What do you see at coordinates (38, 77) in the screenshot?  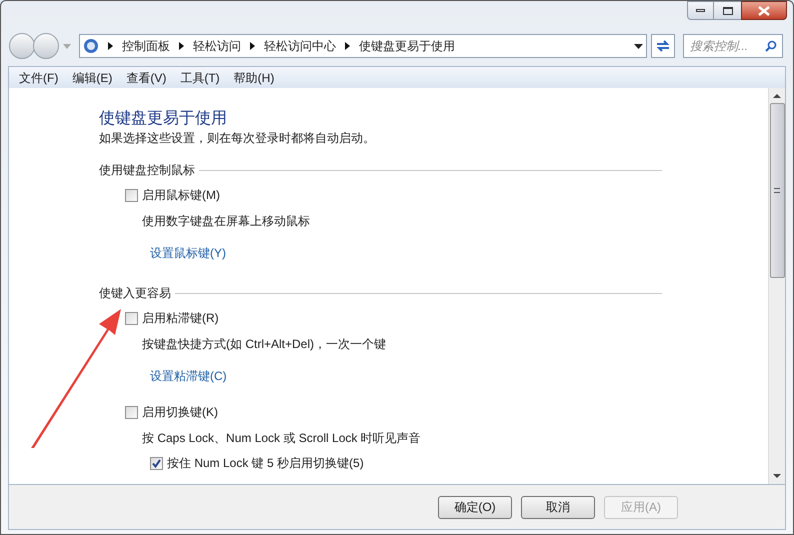 I see `menu-item: 文件(F)` at bounding box center [38, 77].